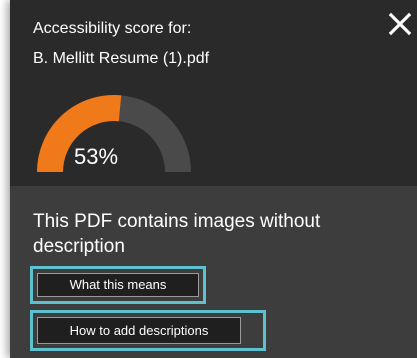 This screenshot has width=417, height=358. I want to click on close-button, so click(400, 24).